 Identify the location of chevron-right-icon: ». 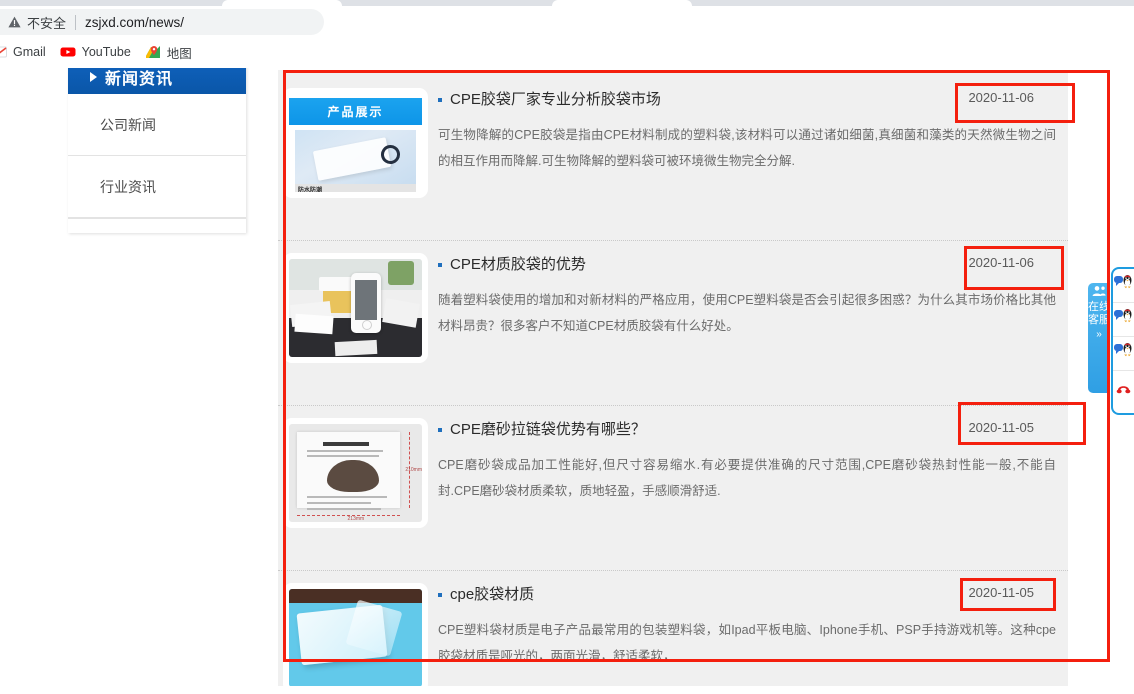
(1099, 334).